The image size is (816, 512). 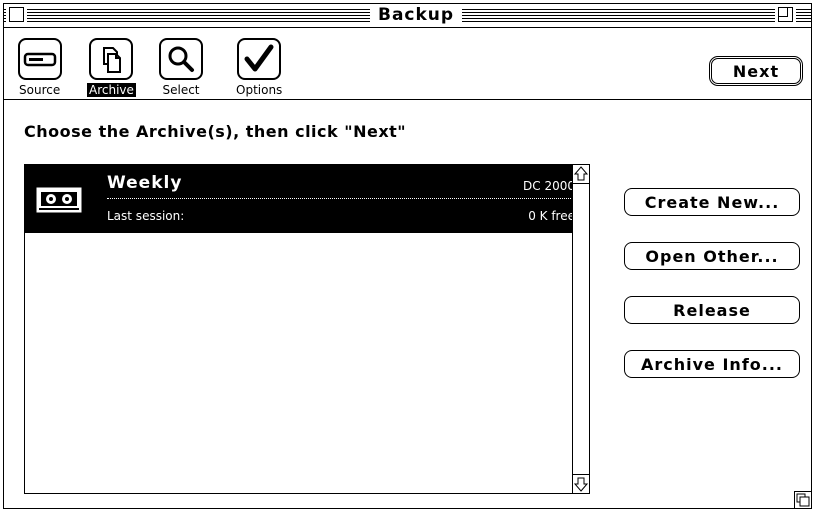 I want to click on tool-archive: Archive, so click(x=111, y=67).